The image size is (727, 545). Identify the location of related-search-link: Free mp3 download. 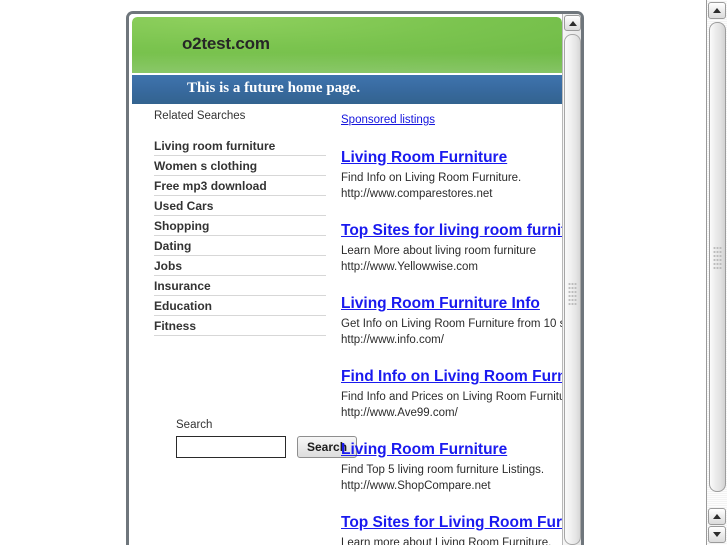
(240, 186).